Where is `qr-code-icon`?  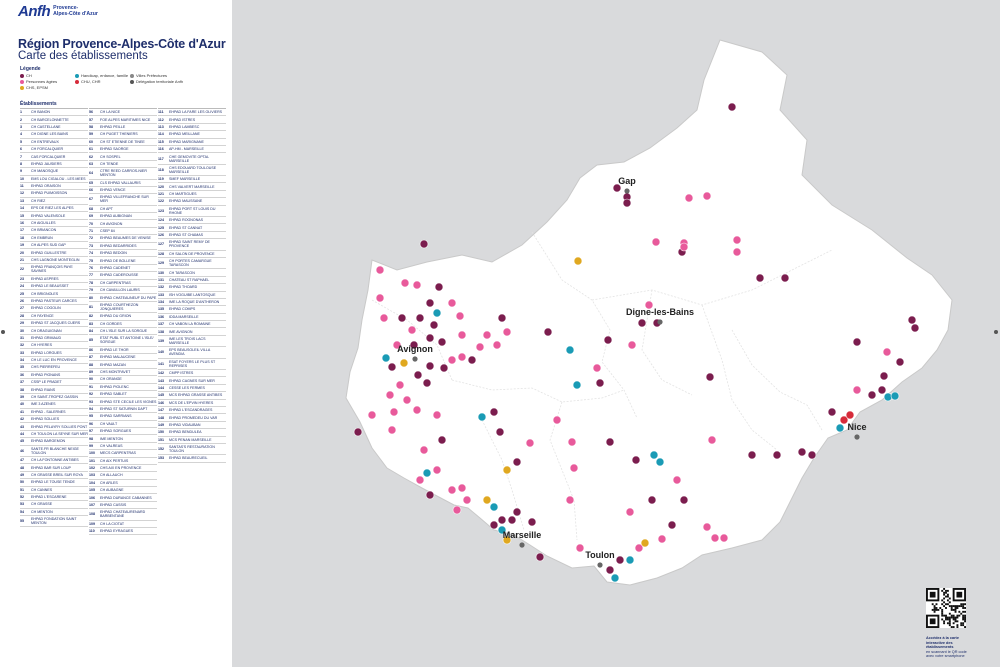 qr-code-icon is located at coordinates (946, 608).